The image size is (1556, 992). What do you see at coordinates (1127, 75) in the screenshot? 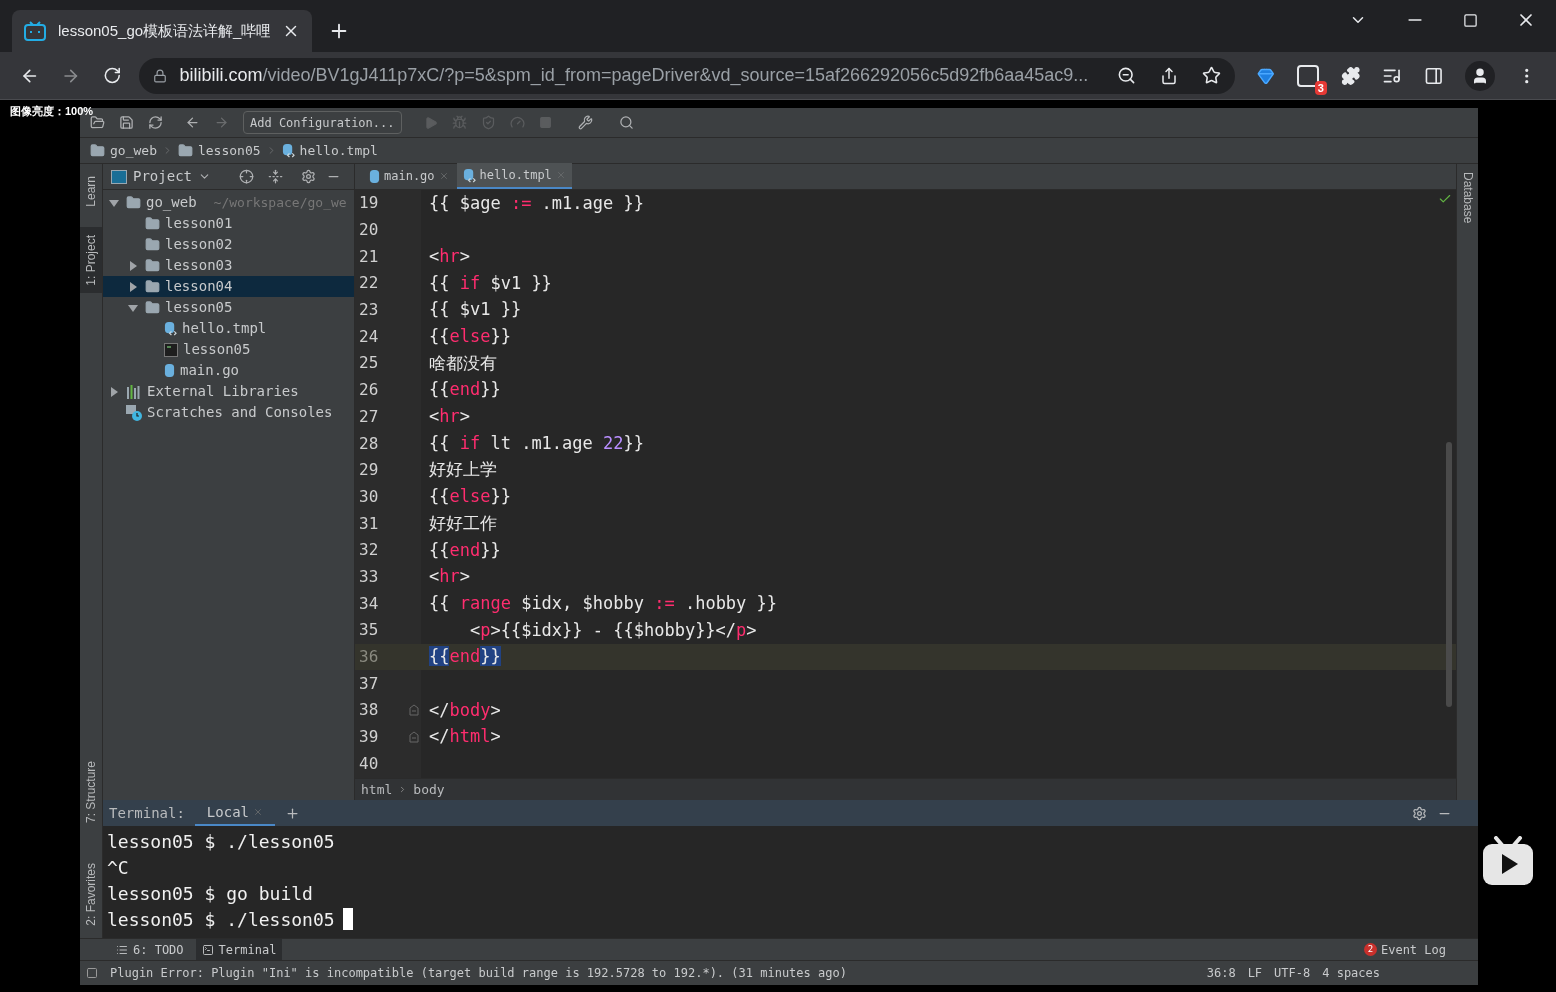
I see `zoom-out-icon` at bounding box center [1127, 75].